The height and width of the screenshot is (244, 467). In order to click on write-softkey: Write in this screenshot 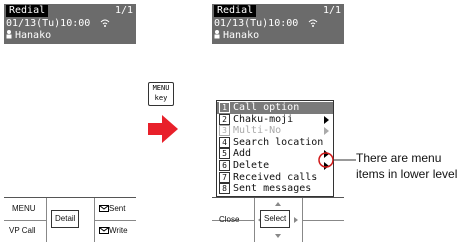, I will do `click(113, 231)`.